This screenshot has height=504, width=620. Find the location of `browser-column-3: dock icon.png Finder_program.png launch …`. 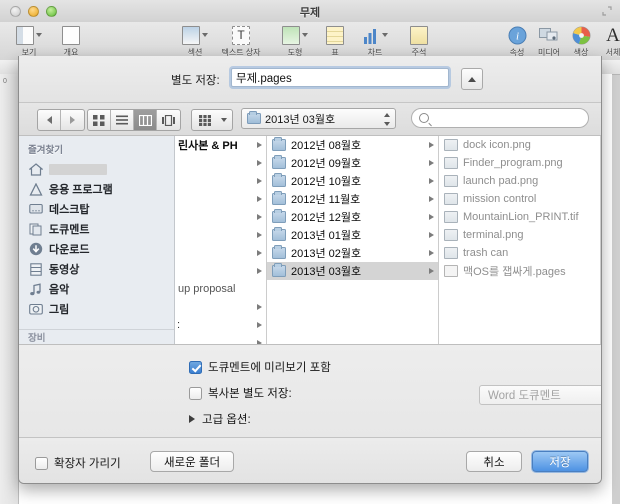

browser-column-3: dock icon.png Finder_program.png launch … is located at coordinates (520, 240).